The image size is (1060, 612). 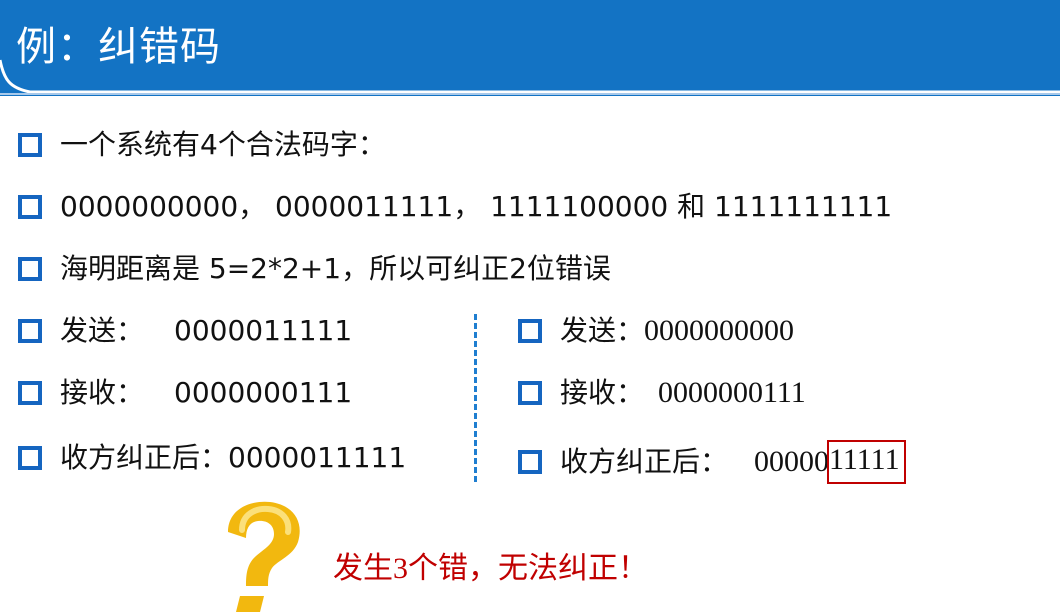 What do you see at coordinates (644, 461) in the screenshot?
I see `right-fix-label: 收方纠正后：` at bounding box center [644, 461].